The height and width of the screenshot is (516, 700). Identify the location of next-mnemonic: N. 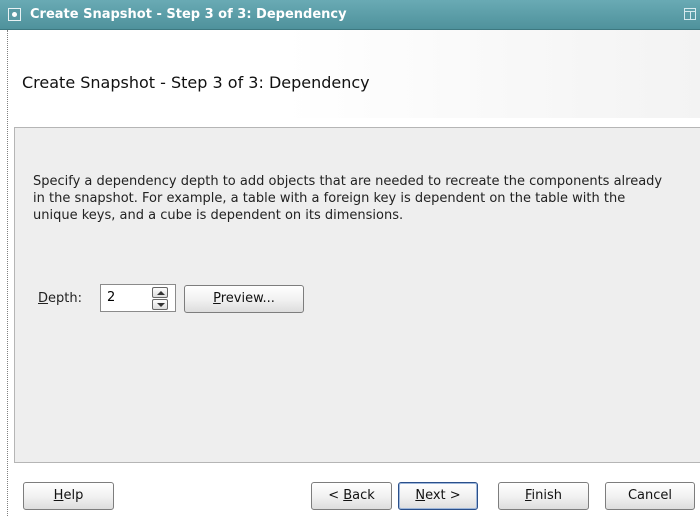
(420, 495).